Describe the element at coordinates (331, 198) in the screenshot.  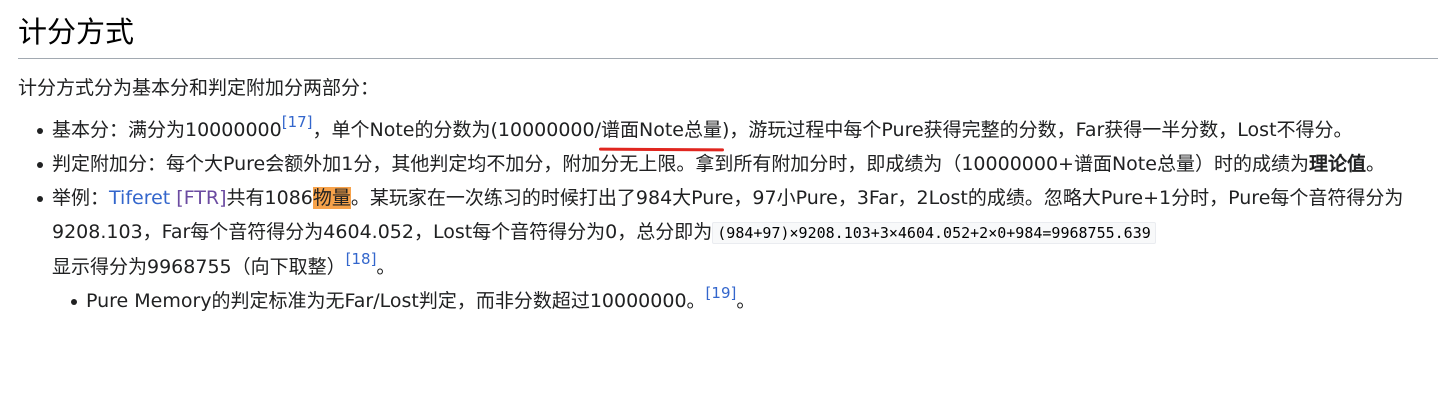
I see `highlighted-note-count: 物量` at that location.